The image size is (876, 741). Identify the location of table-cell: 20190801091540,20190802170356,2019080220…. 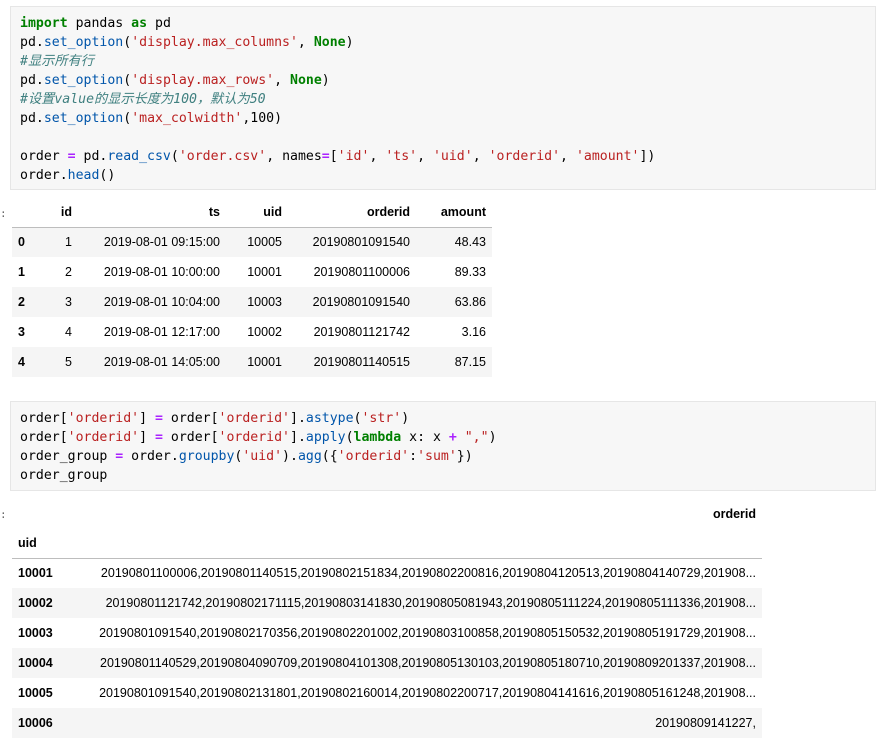
(427, 633).